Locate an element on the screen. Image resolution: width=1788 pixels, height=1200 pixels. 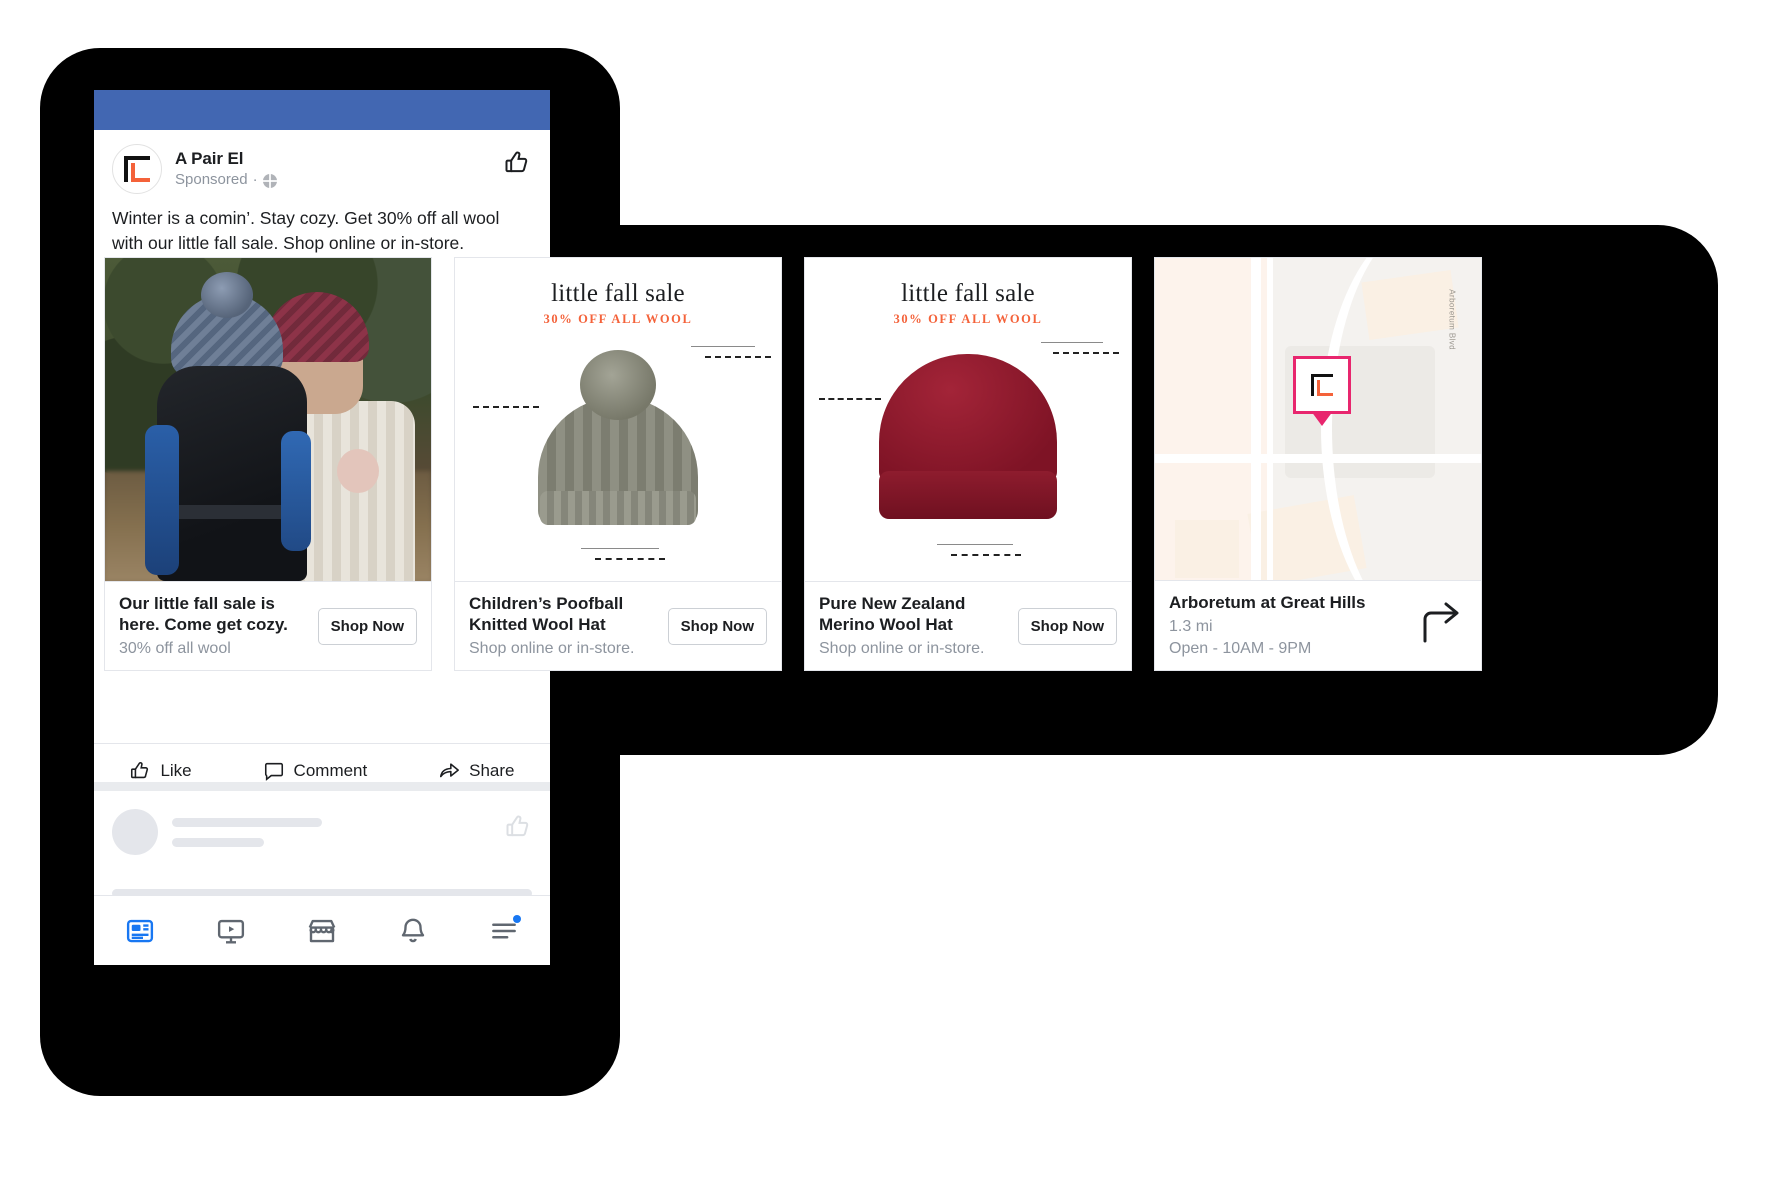
facebook-top-bar is located at coordinates (322, 110).